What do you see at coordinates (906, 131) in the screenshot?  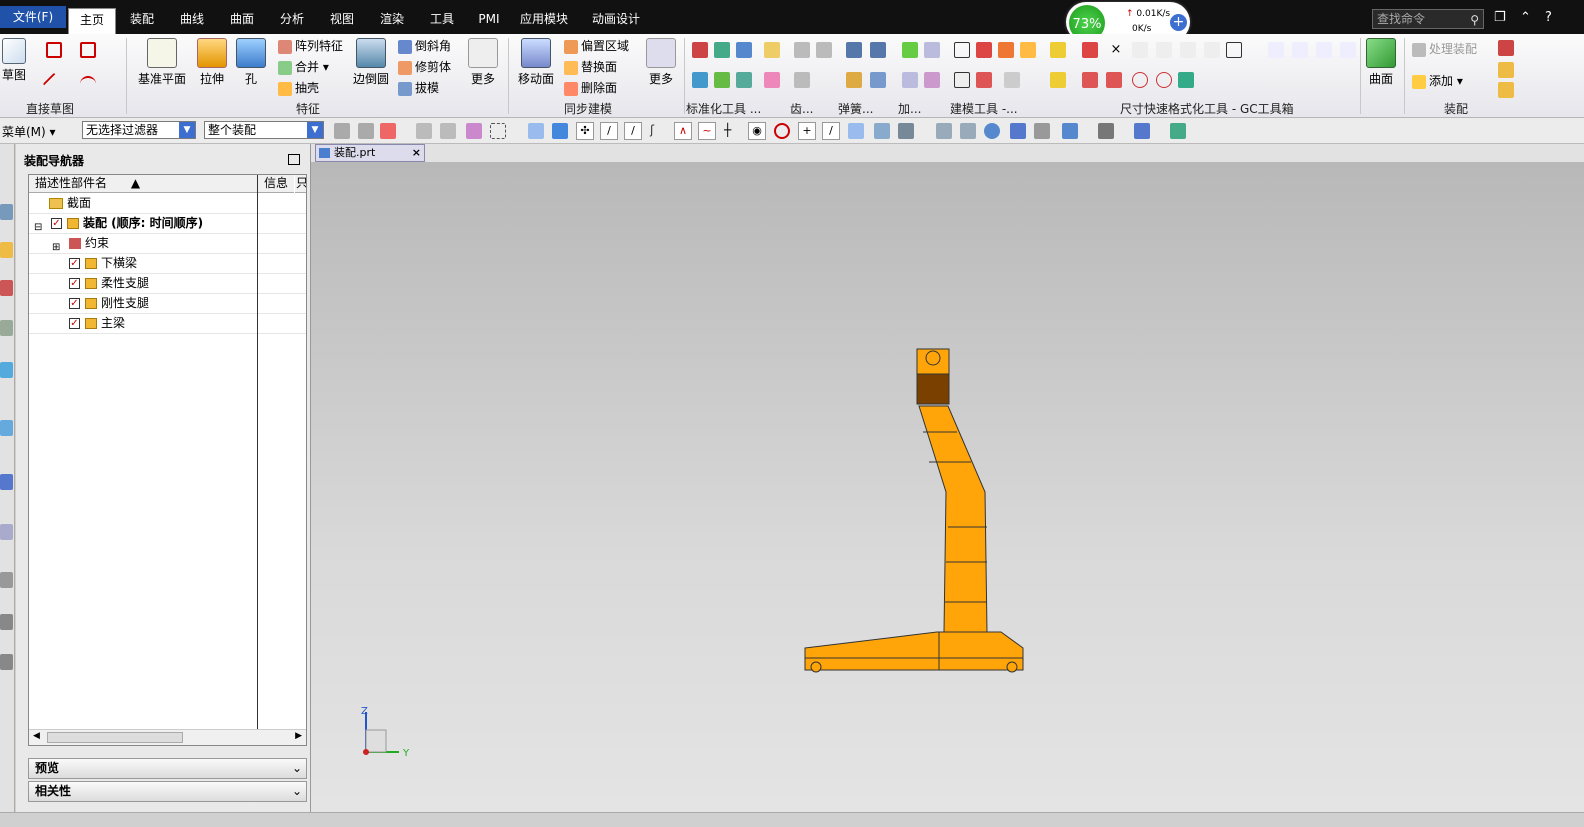 I see `snap-grid-icon` at bounding box center [906, 131].